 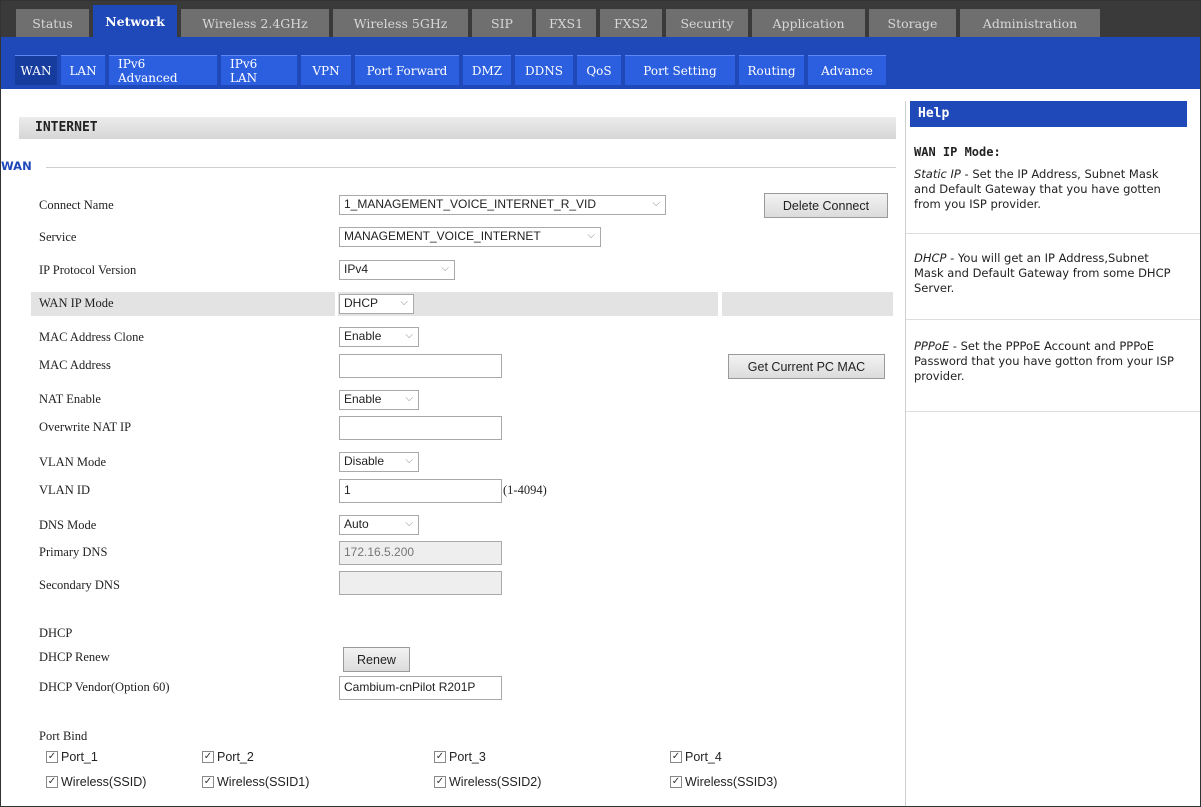 I want to click on nat-enable-select: Enable ⌵, so click(x=379, y=400).